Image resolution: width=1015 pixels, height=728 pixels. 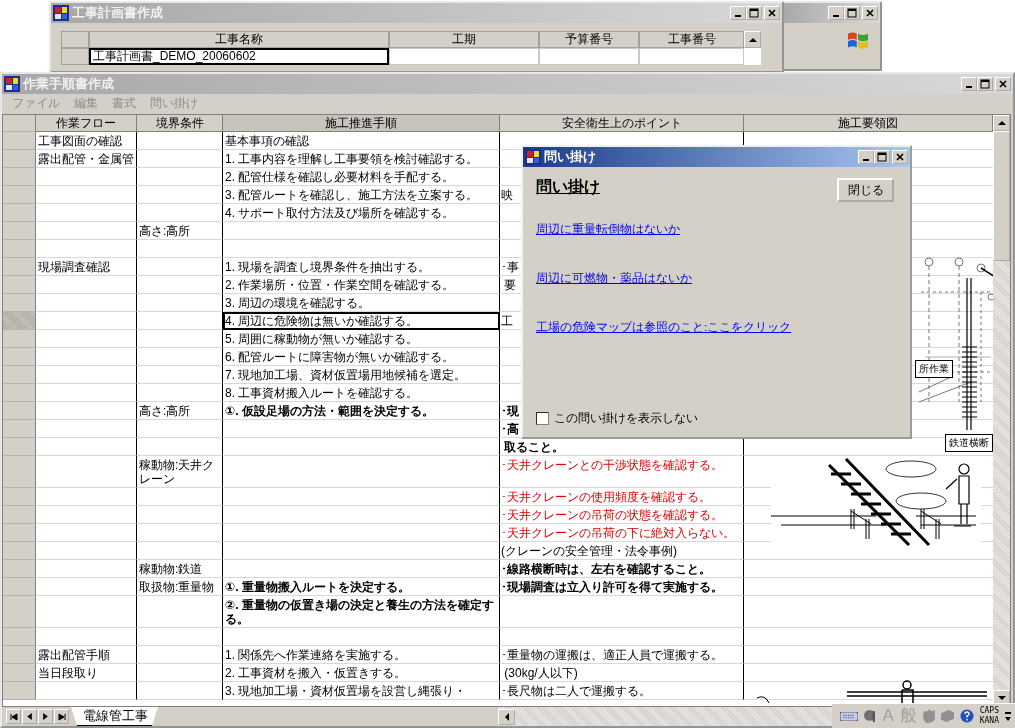 What do you see at coordinates (608, 229) in the screenshot?
I see `question-link: 周辺に重量転倒物はないか` at bounding box center [608, 229].